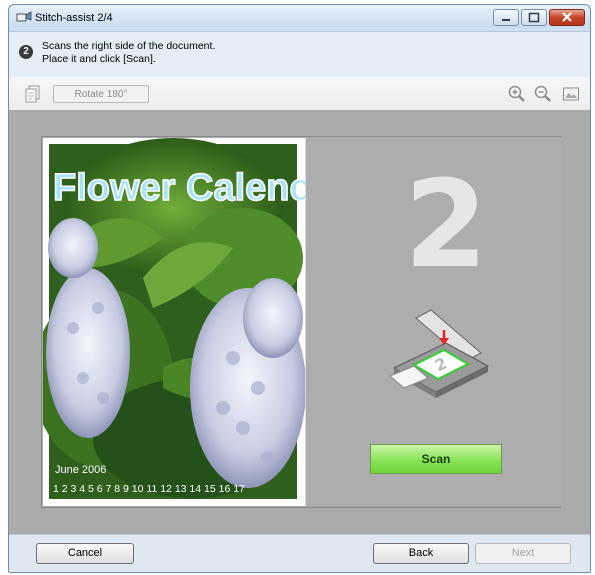  I want to click on toolbar: Rotate 180°, so click(299, 94).